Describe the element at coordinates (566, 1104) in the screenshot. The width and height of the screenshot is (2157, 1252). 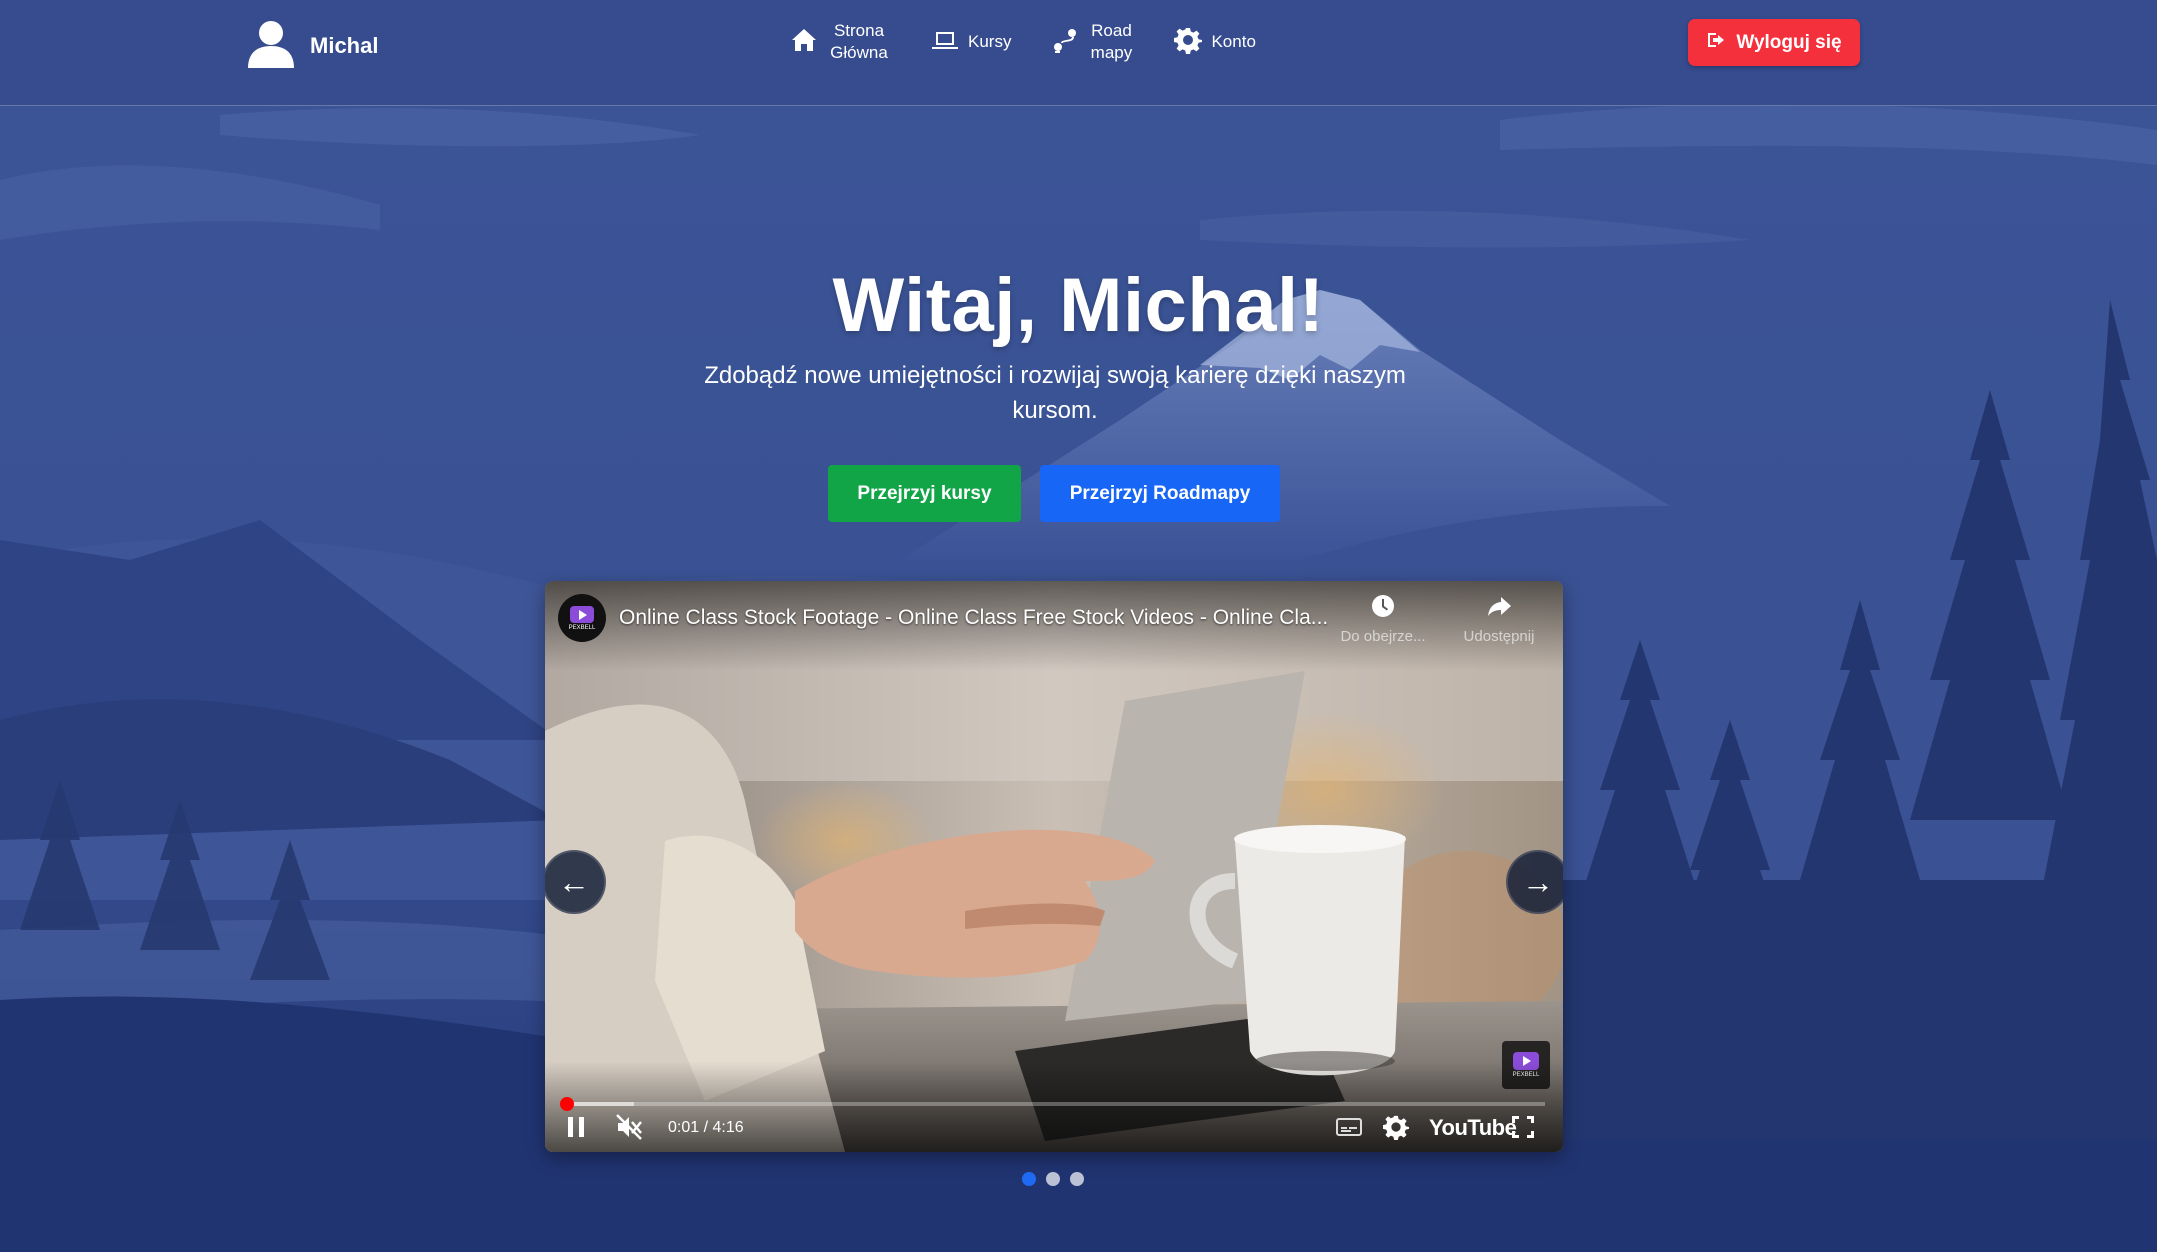
I see `progress-scrubber` at that location.